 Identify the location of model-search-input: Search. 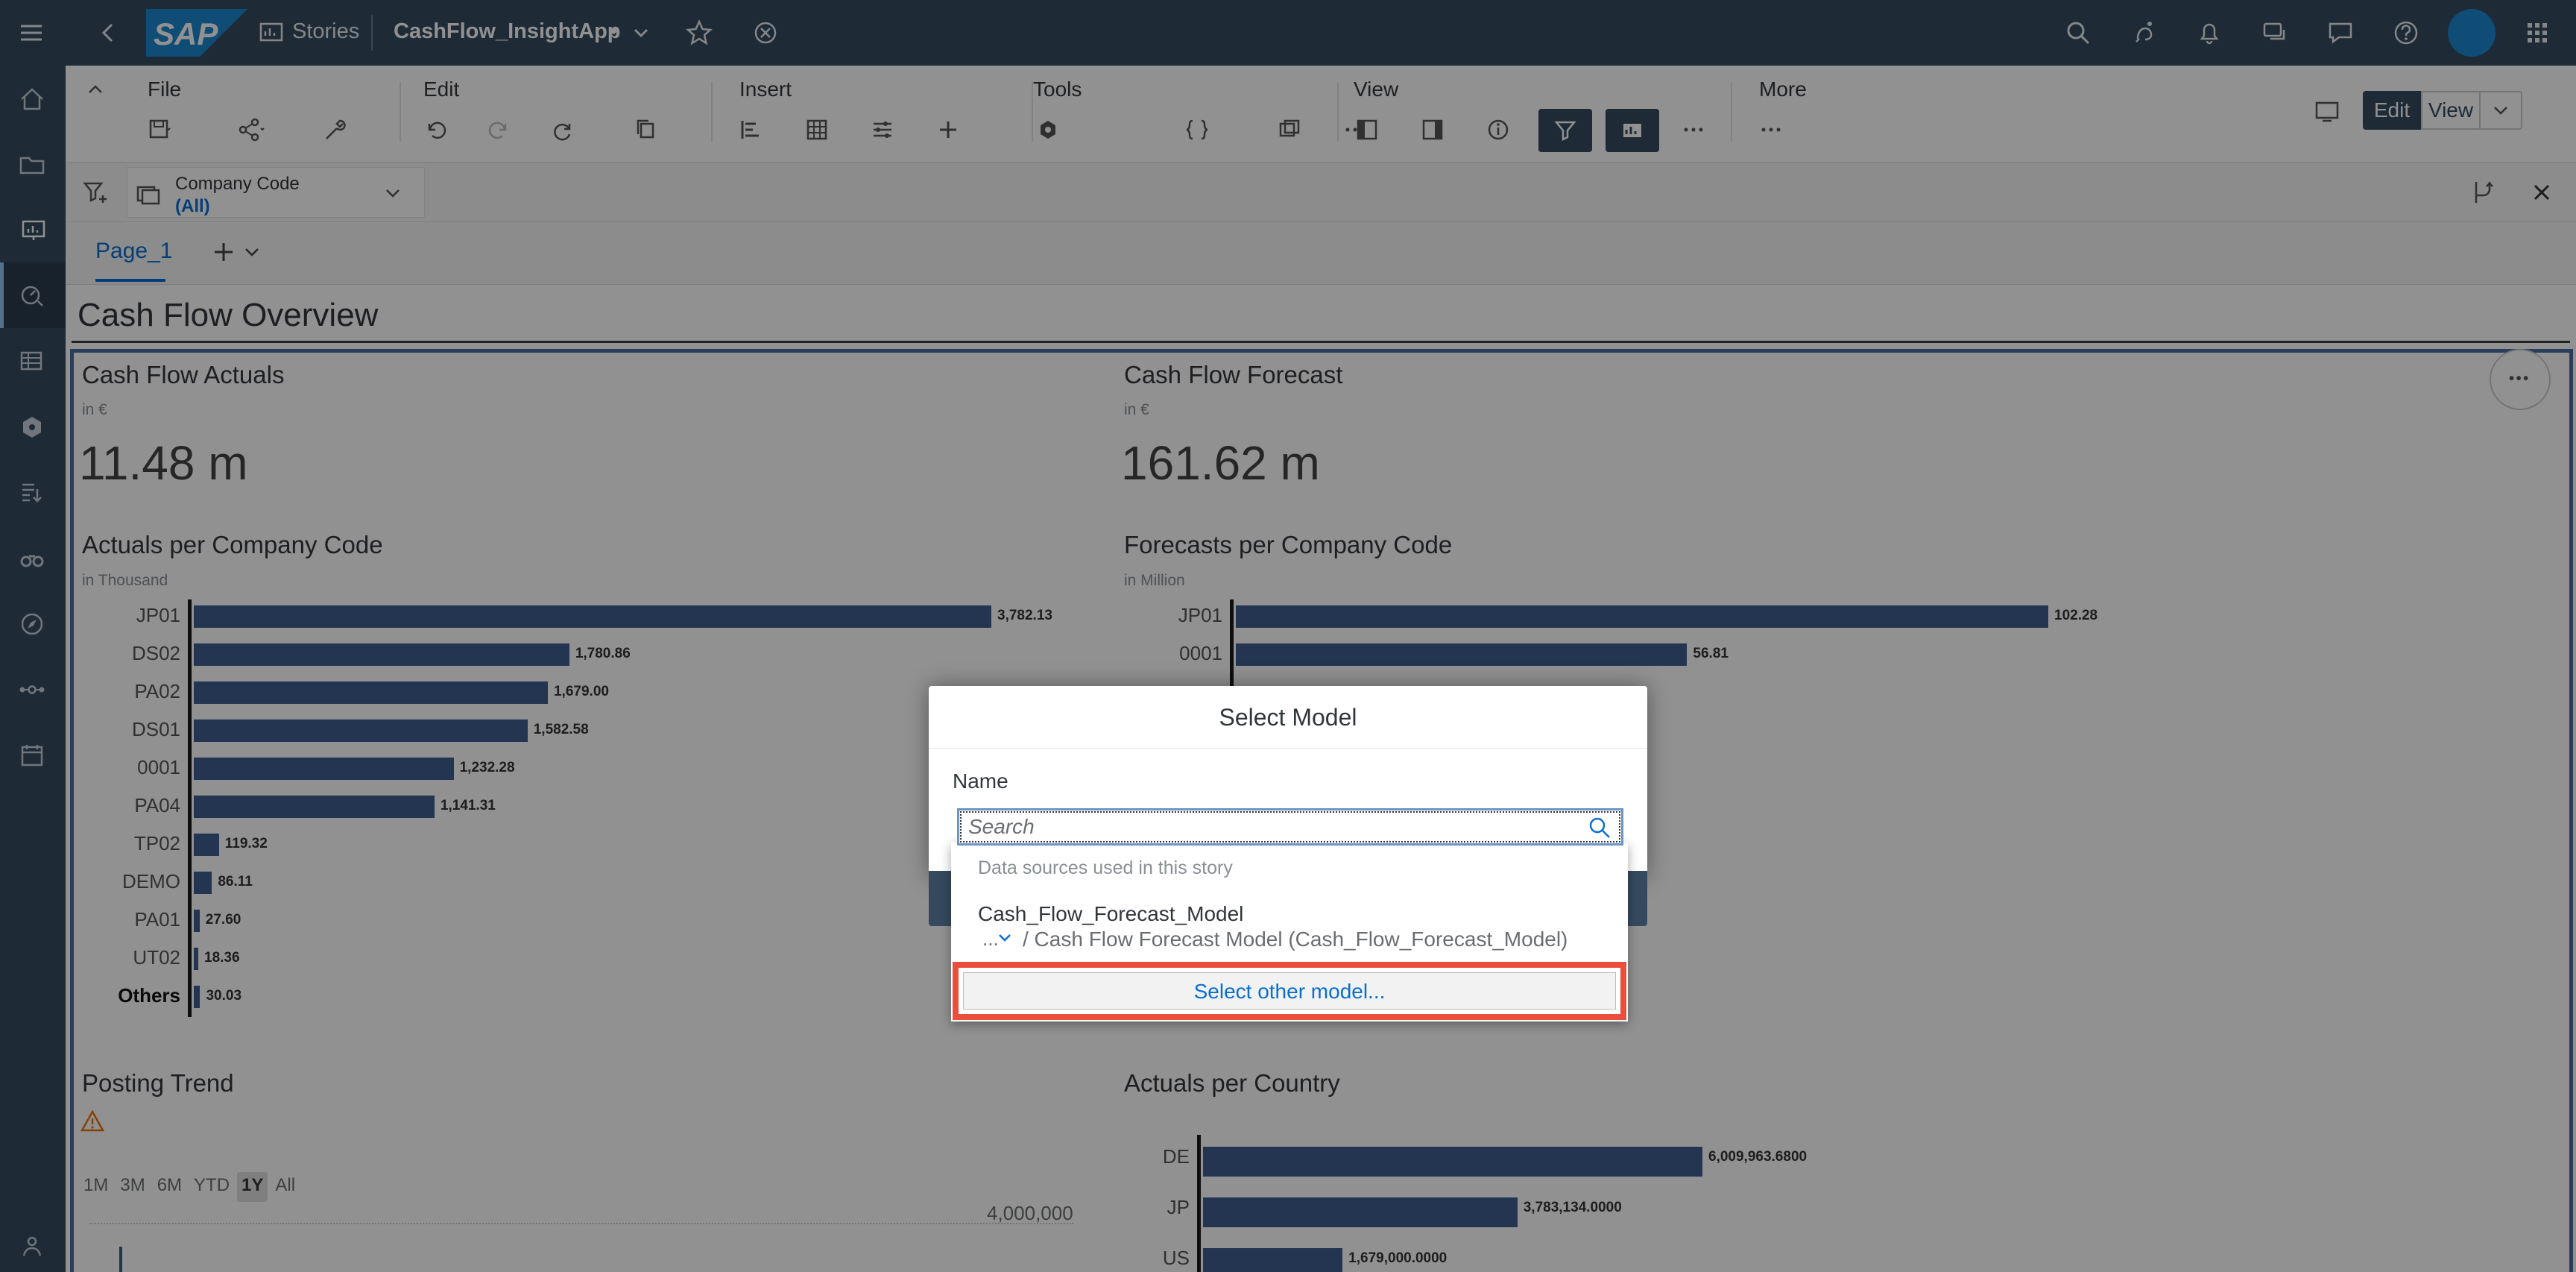
(1290, 827).